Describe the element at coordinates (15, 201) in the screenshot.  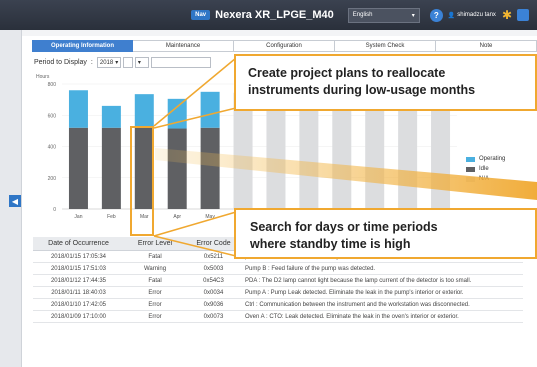
I see `left-arrow-icon: ◀` at that location.